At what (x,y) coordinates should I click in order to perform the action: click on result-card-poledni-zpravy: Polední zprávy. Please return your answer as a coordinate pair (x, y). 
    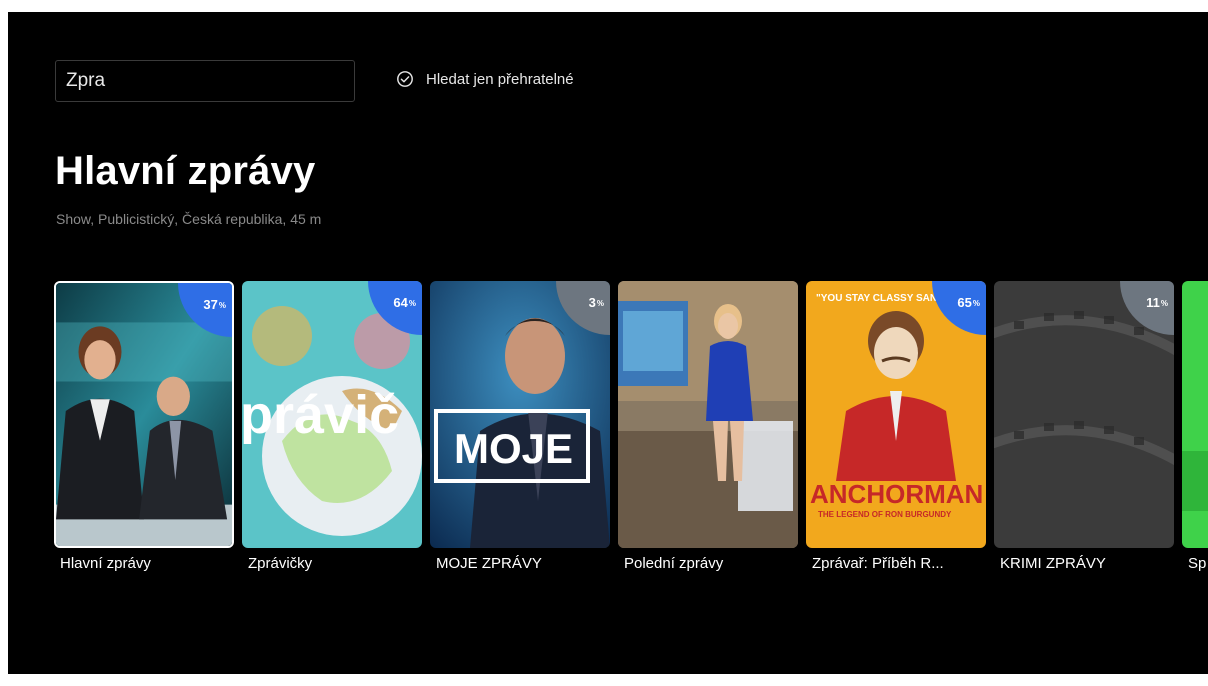
    Looking at the image, I should click on (708, 426).